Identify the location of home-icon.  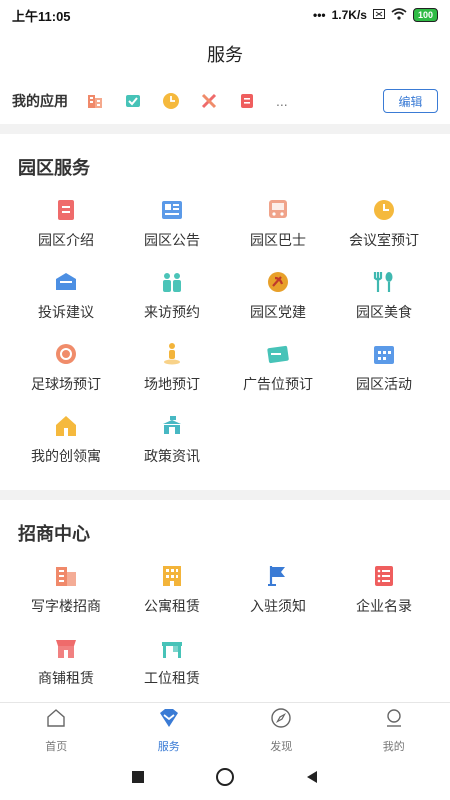
(56, 720).